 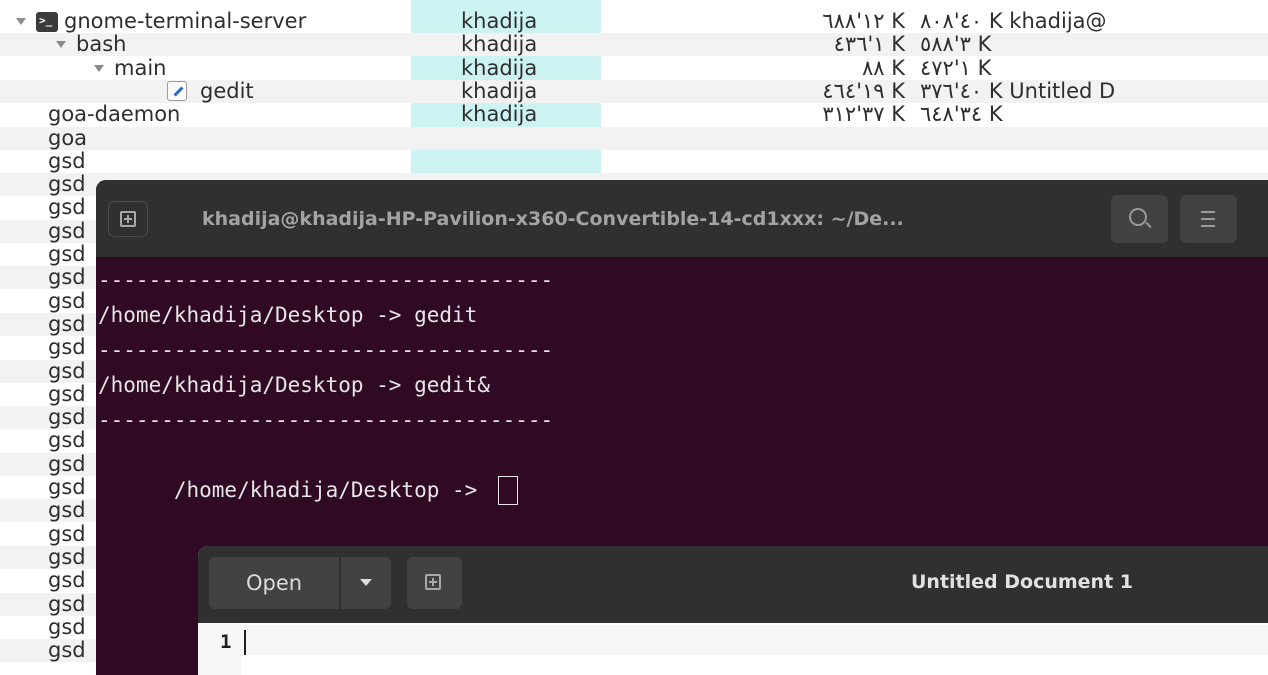 I want to click on process-shared-memory: ٣'٥٨٨ K, so click(x=956, y=44).